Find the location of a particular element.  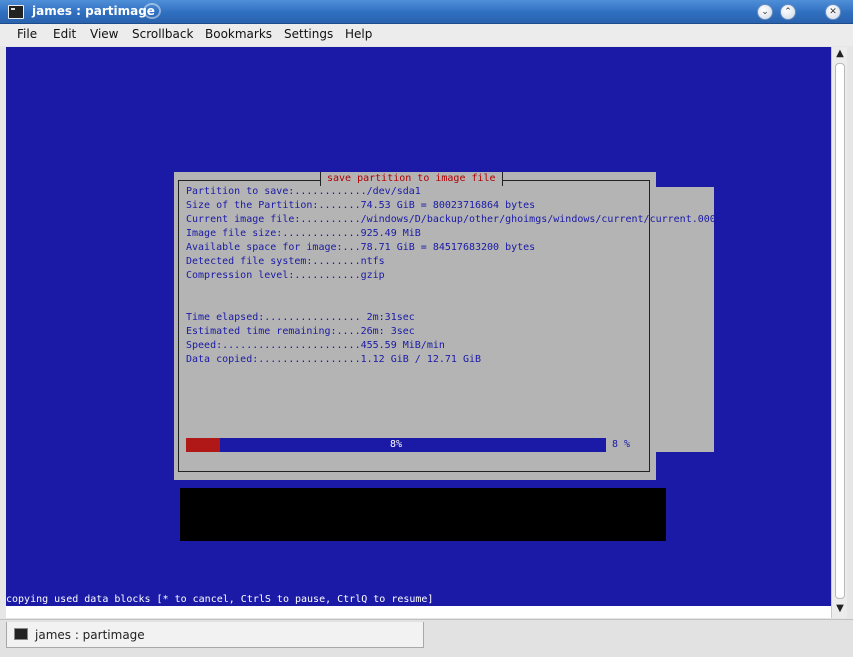

menu-file: File is located at coordinates (27, 34).